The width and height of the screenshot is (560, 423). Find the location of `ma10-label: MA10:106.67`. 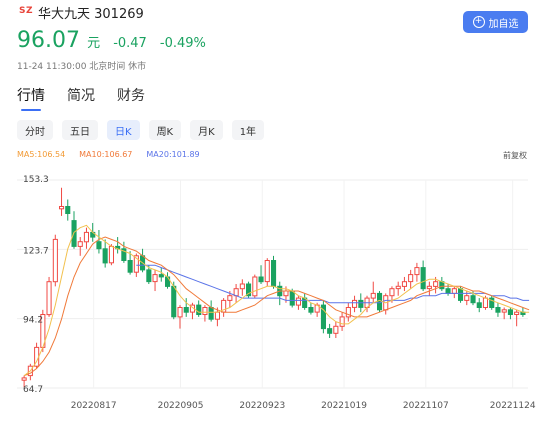

ma10-label: MA10:106.67 is located at coordinates (106, 154).